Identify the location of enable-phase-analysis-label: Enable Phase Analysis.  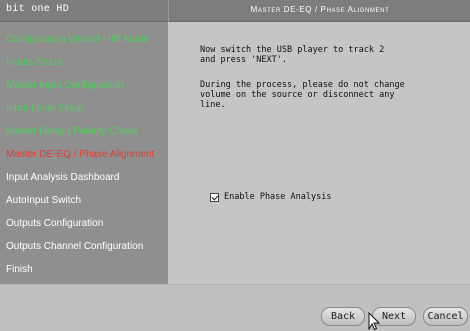
(278, 197).